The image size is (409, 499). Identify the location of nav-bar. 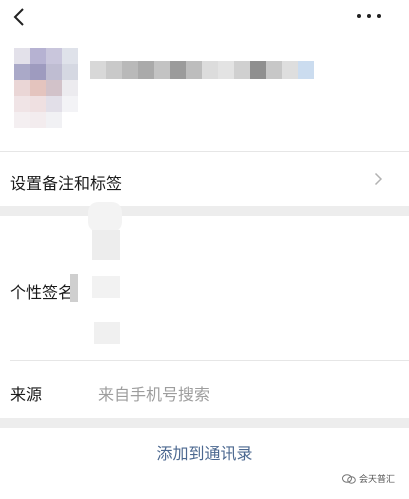
(204, 18).